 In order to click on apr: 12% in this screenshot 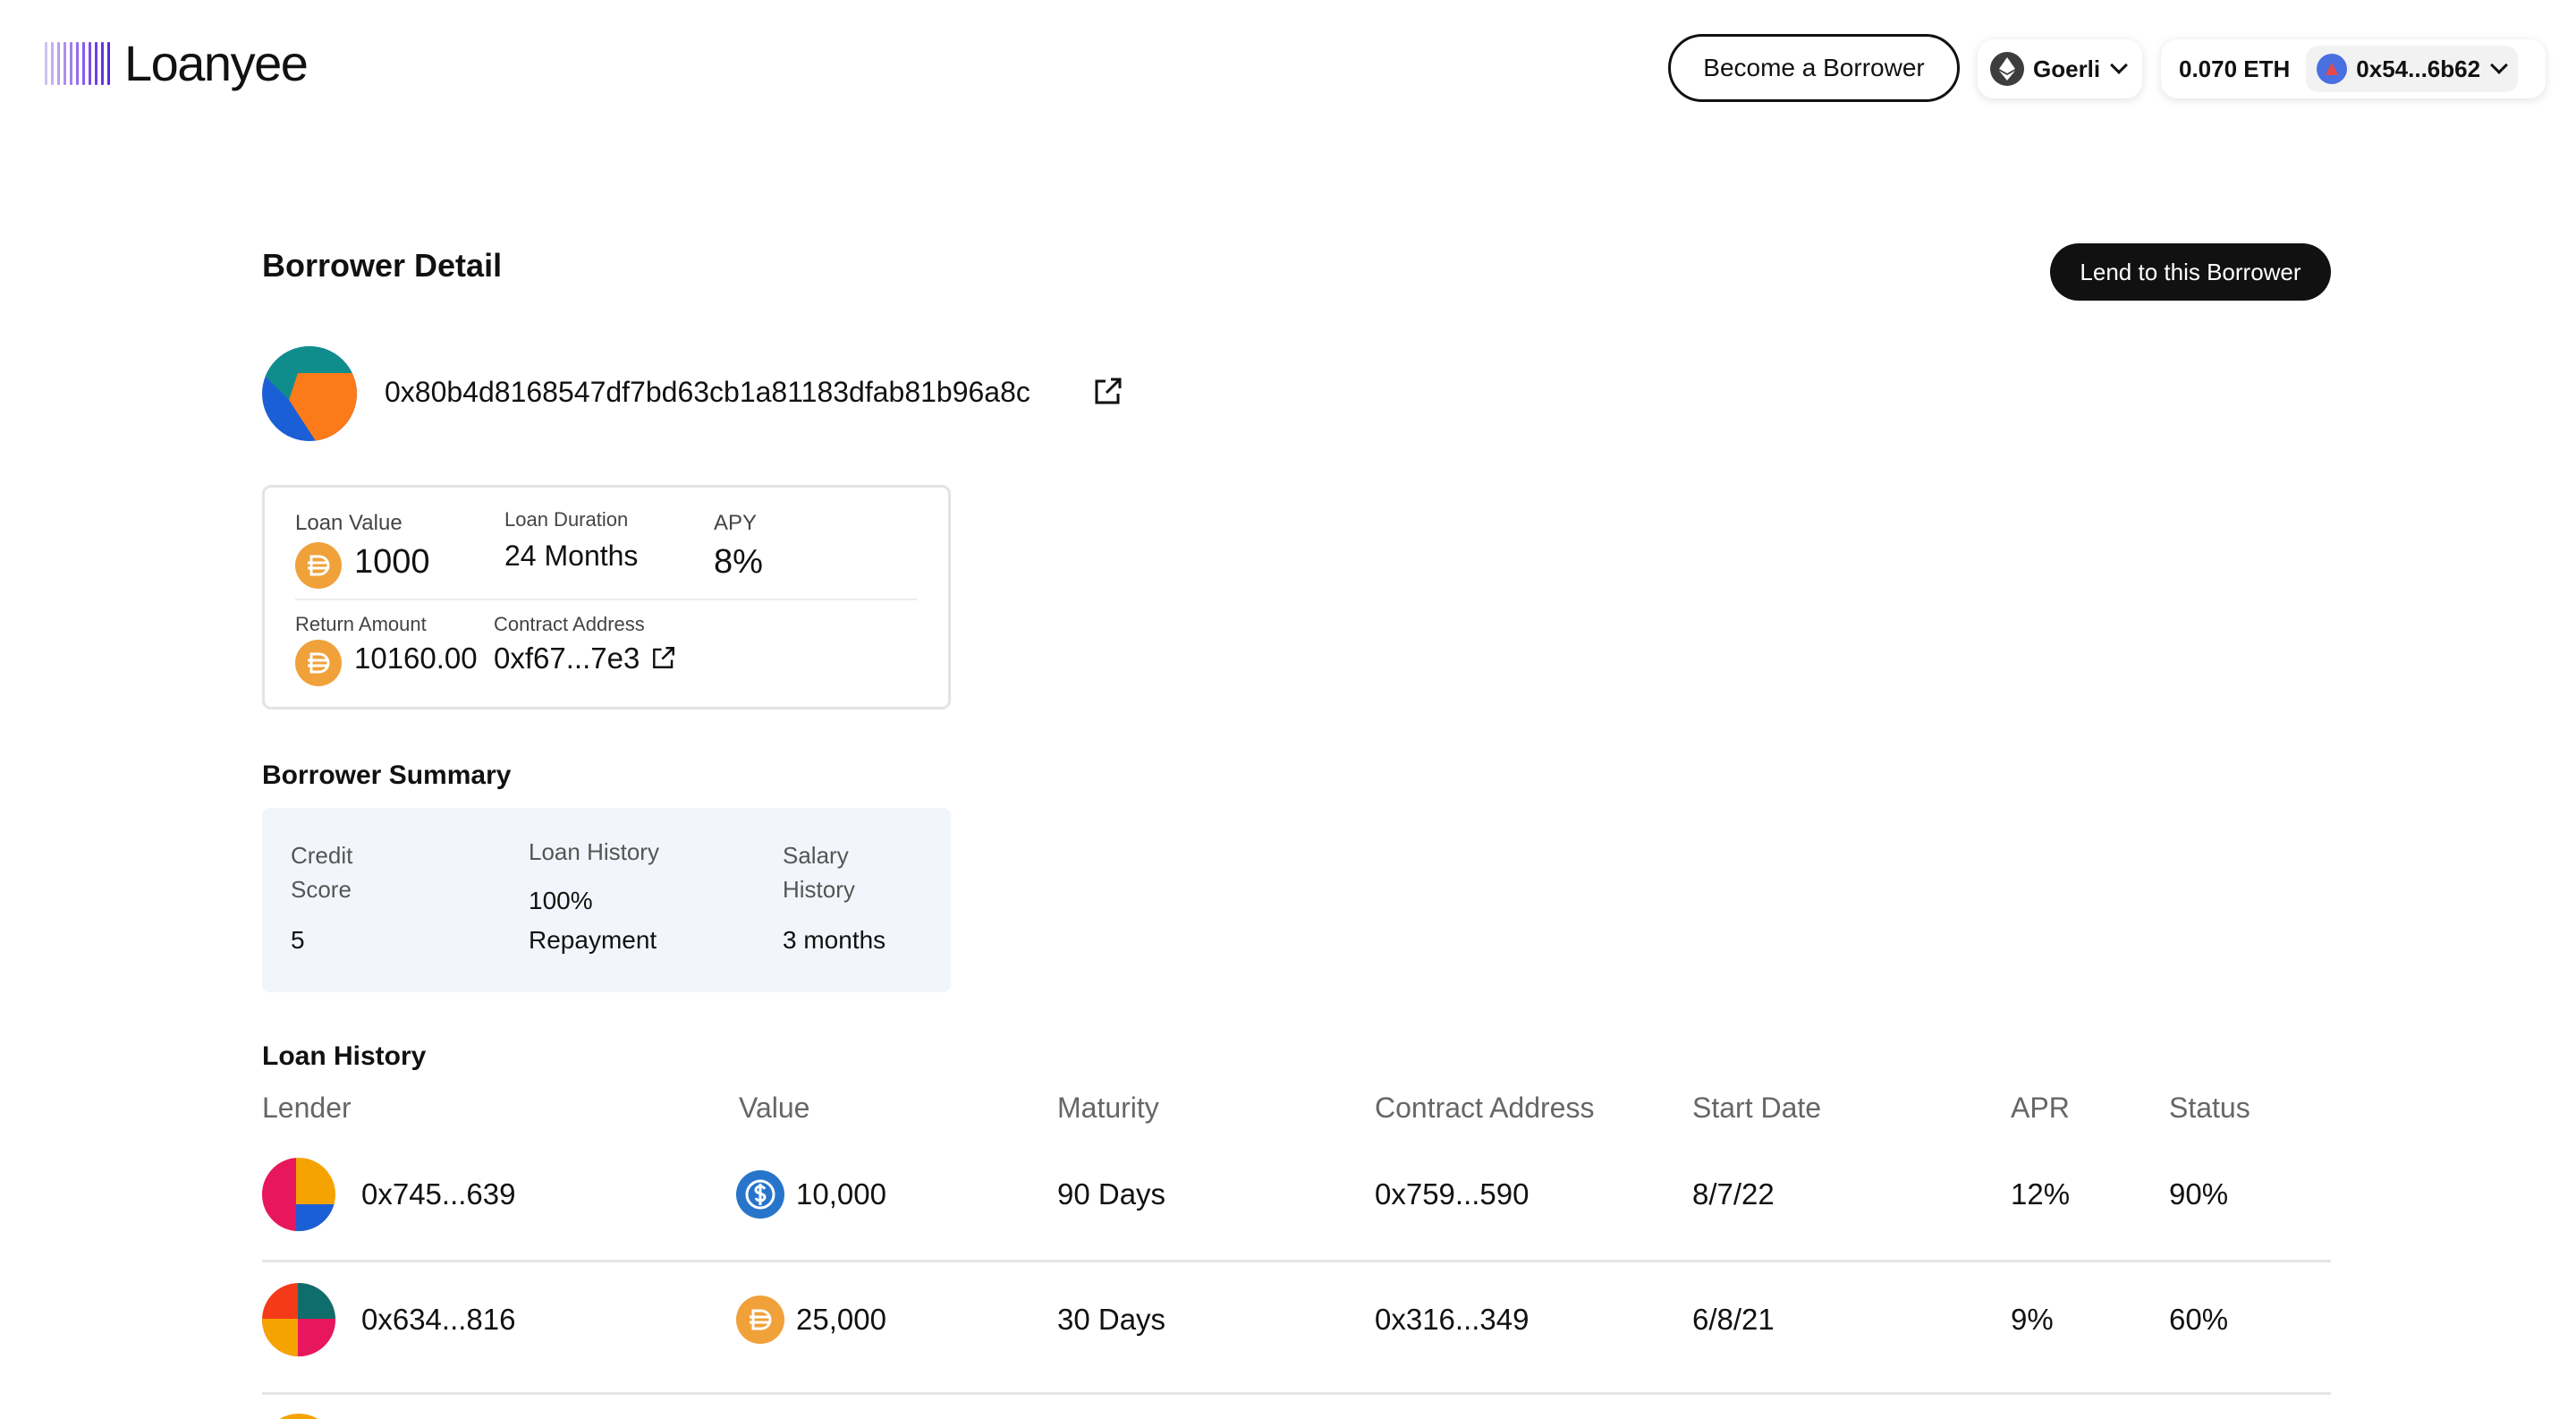, I will do `click(2041, 1194)`.